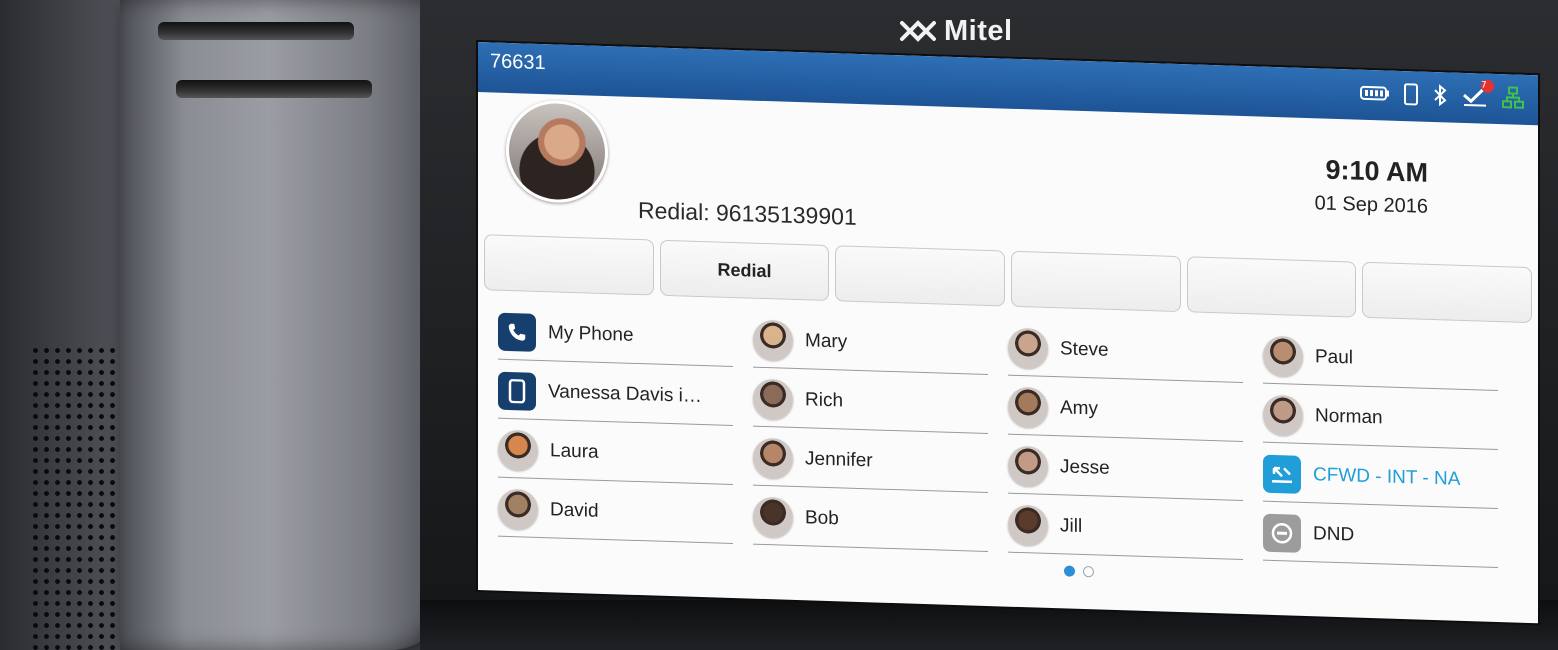  I want to click on speed-dial-label: CFWD - INT - NA, so click(1387, 477).